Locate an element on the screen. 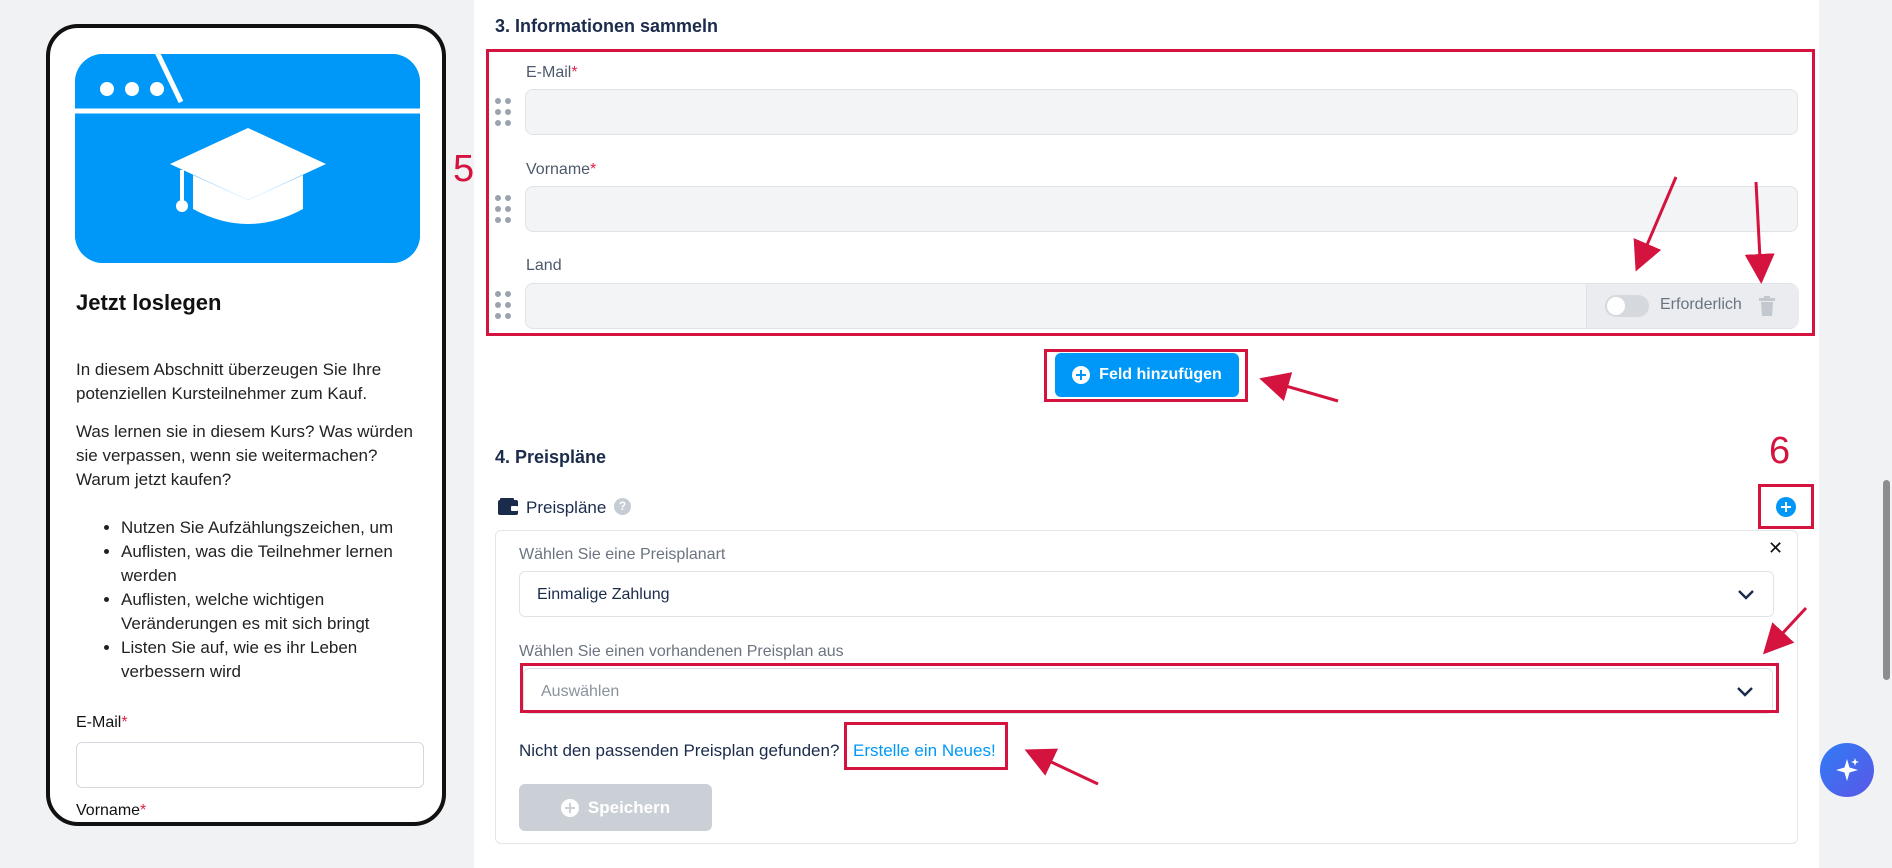  sparkle-icon is located at coordinates (1847, 769).